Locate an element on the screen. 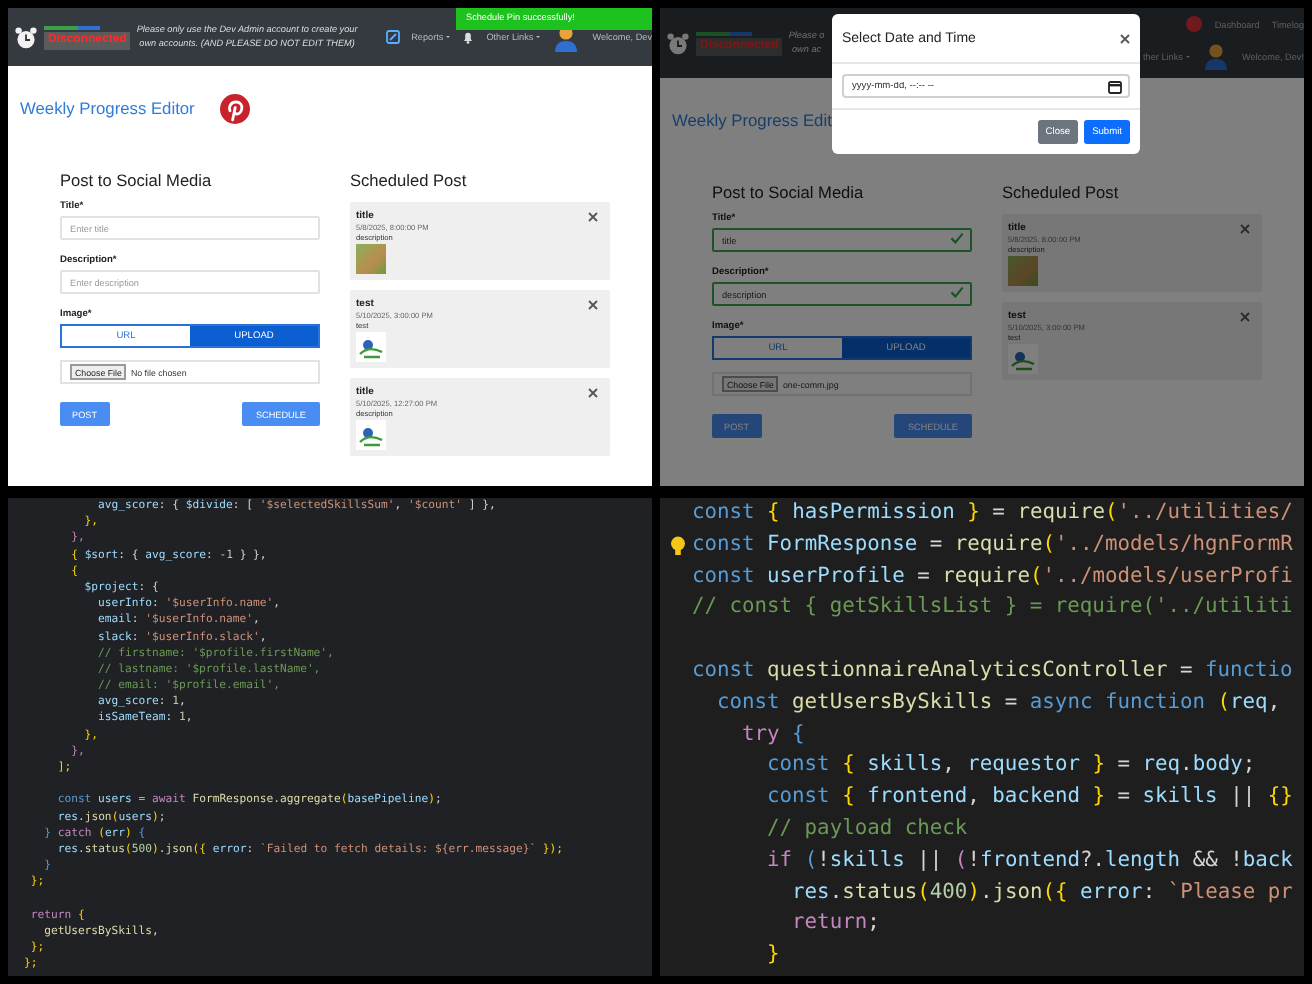 The image size is (1312, 984). code-line: try { is located at coordinates (772, 734).